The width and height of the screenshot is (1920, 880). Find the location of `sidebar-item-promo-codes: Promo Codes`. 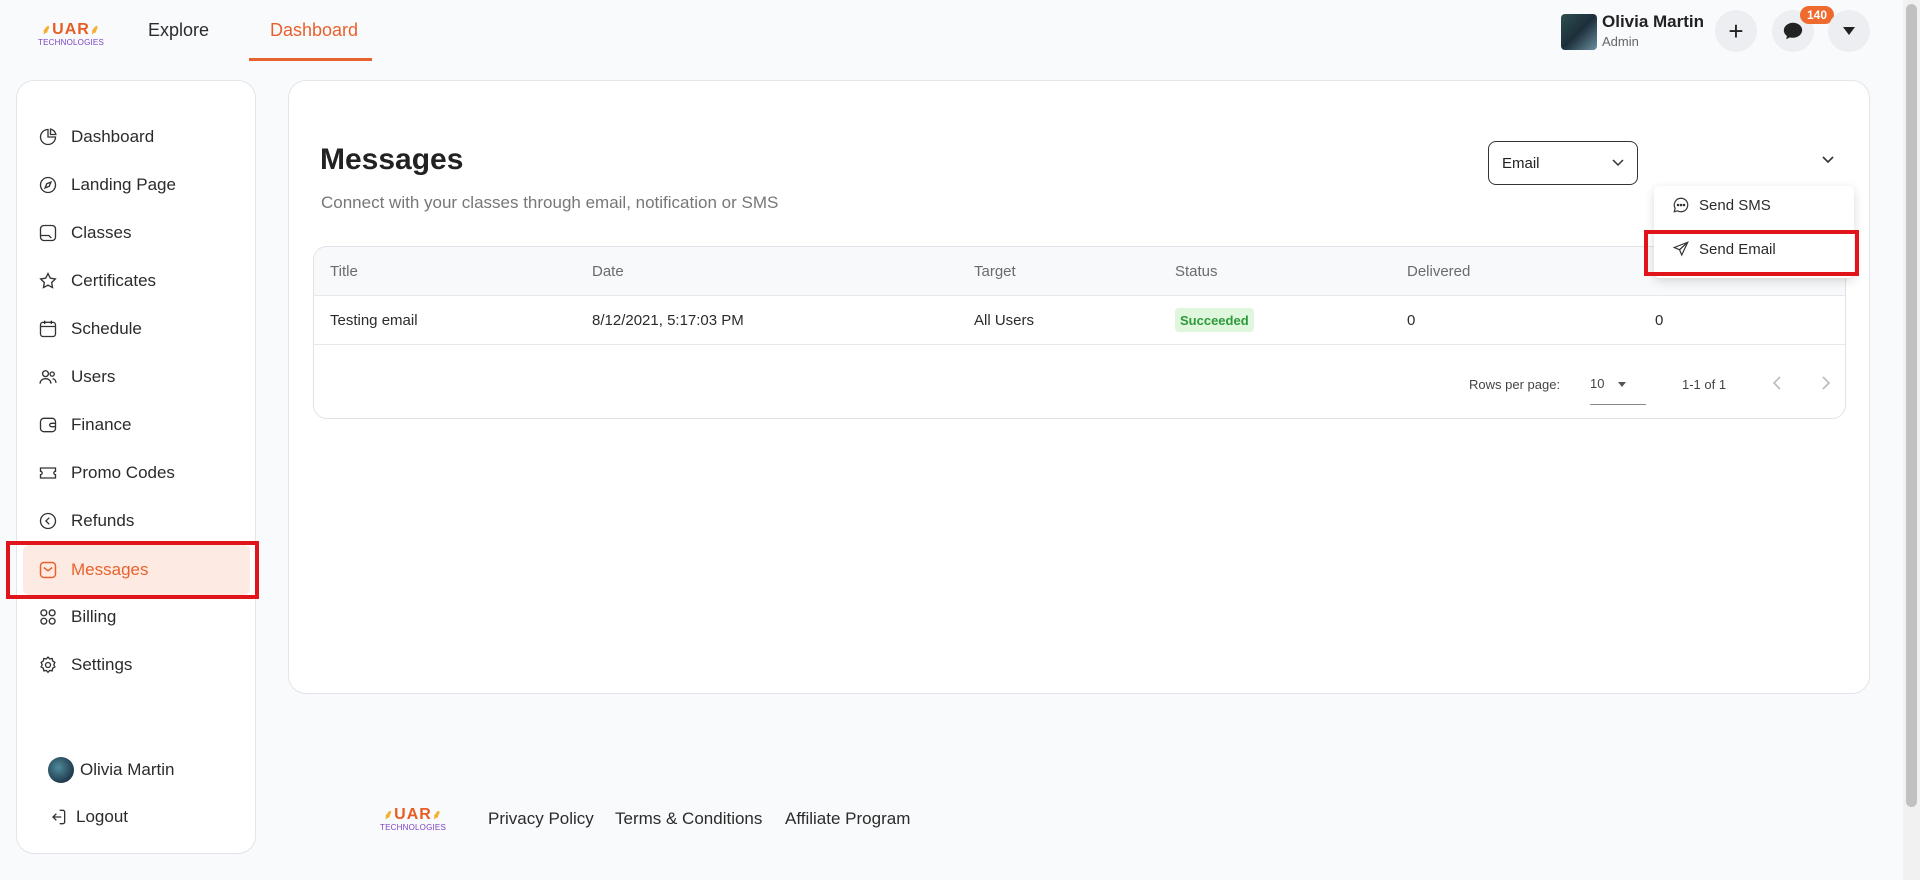

sidebar-item-promo-codes: Promo Codes is located at coordinates (142, 473).